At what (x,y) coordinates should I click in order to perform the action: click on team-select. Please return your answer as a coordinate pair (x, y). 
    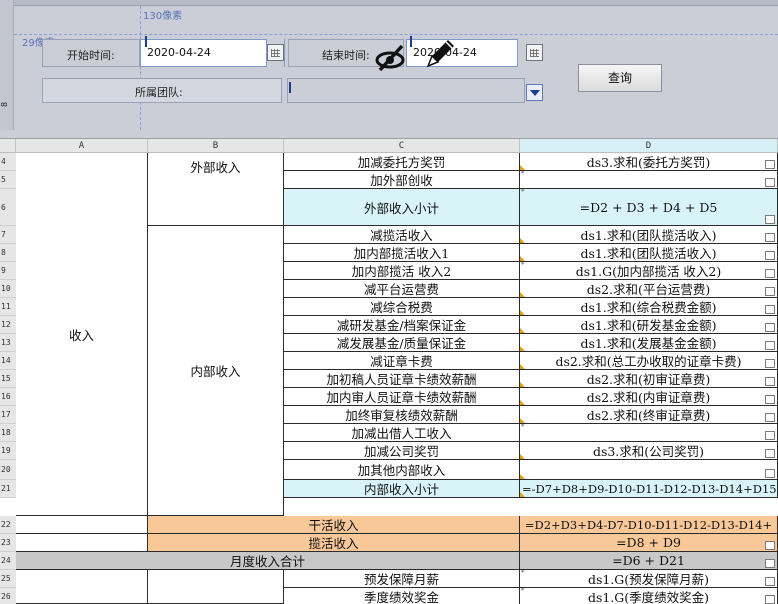
    Looking at the image, I should click on (406, 90).